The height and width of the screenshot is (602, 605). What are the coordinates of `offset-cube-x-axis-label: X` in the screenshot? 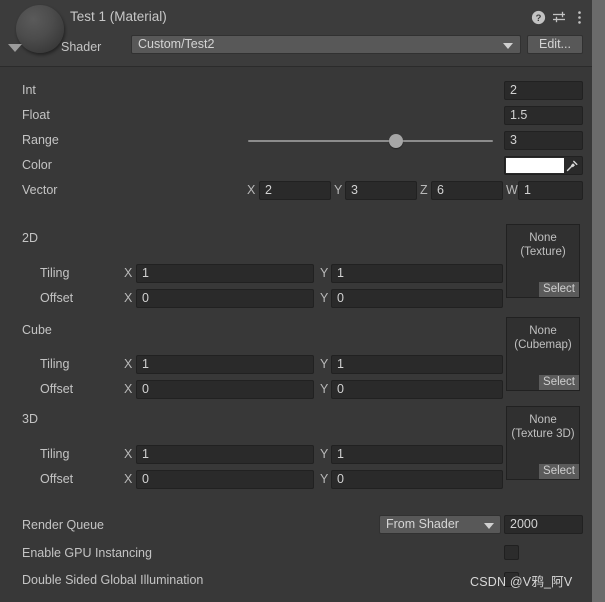 It's located at (128, 389).